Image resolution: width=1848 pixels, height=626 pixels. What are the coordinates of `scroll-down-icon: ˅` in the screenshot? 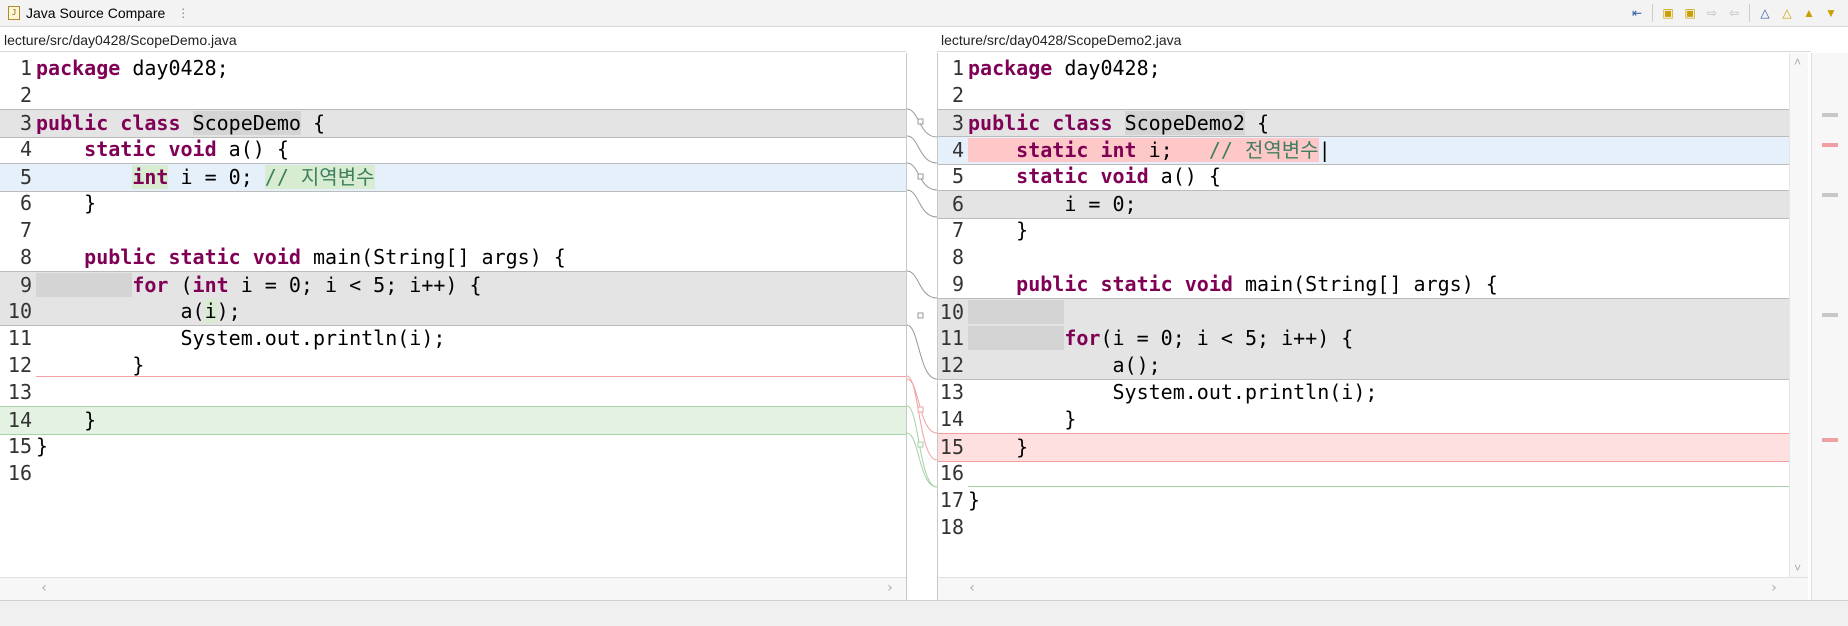 It's located at (1797, 568).